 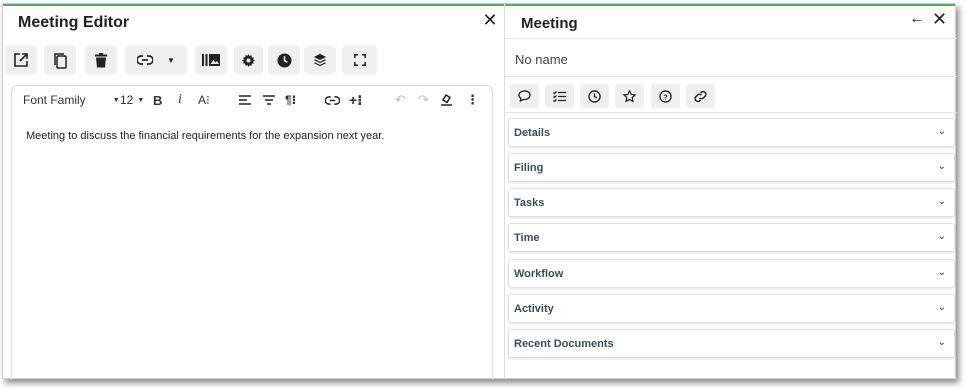 I want to click on fullscreen-icon, so click(x=359, y=60).